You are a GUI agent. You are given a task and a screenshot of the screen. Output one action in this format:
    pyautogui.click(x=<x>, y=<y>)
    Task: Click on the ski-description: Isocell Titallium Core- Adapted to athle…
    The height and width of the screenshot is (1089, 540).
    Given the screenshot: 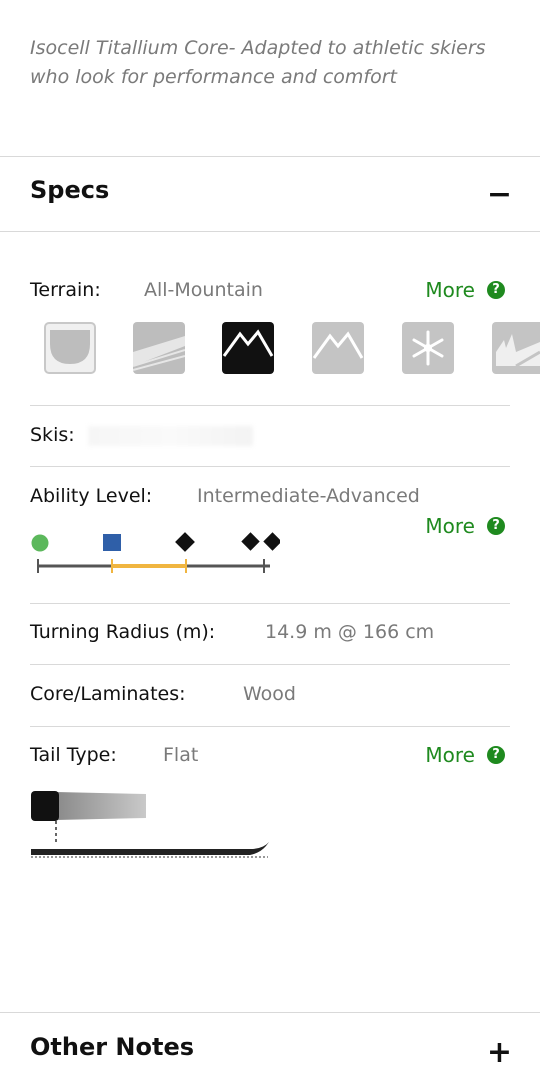 What is the action you would take?
    pyautogui.click(x=258, y=62)
    